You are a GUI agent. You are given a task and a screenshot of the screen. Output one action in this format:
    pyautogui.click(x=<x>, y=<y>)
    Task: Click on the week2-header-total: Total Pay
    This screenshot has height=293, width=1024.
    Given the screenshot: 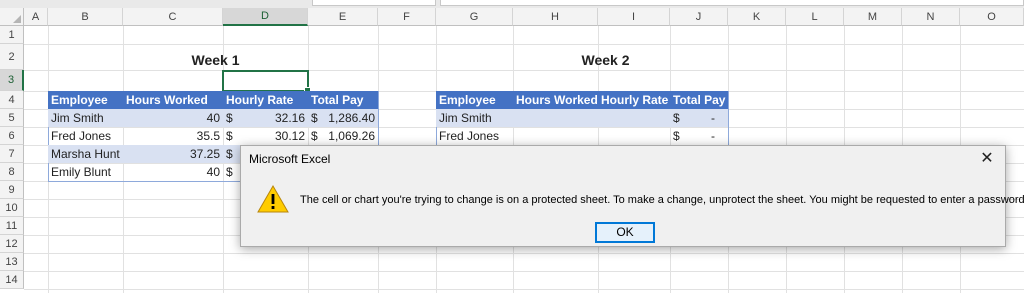 What is the action you would take?
    pyautogui.click(x=699, y=100)
    